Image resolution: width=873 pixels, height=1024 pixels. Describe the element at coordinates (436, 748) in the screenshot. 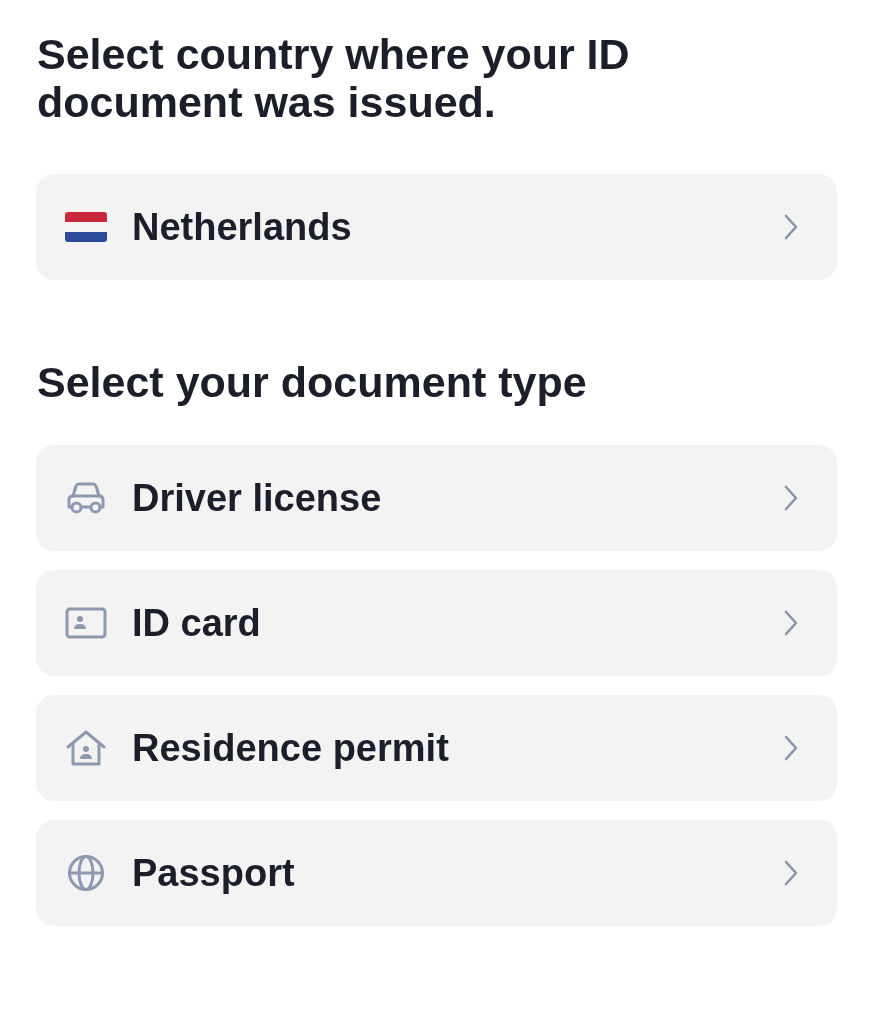

I see `document-type-option: Residence permit` at that location.